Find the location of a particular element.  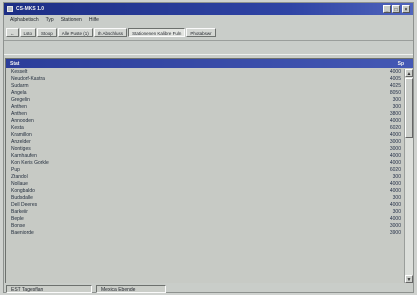

toolbar-button-stoop: Stoop is located at coordinates (47, 32).